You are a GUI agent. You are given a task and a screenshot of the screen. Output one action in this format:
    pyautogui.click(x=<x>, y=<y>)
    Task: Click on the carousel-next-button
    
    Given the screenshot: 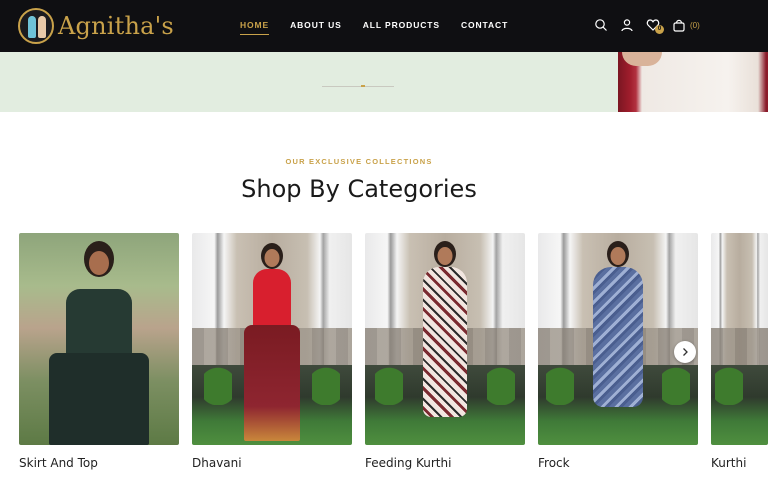 What is the action you would take?
    pyautogui.click(x=685, y=352)
    